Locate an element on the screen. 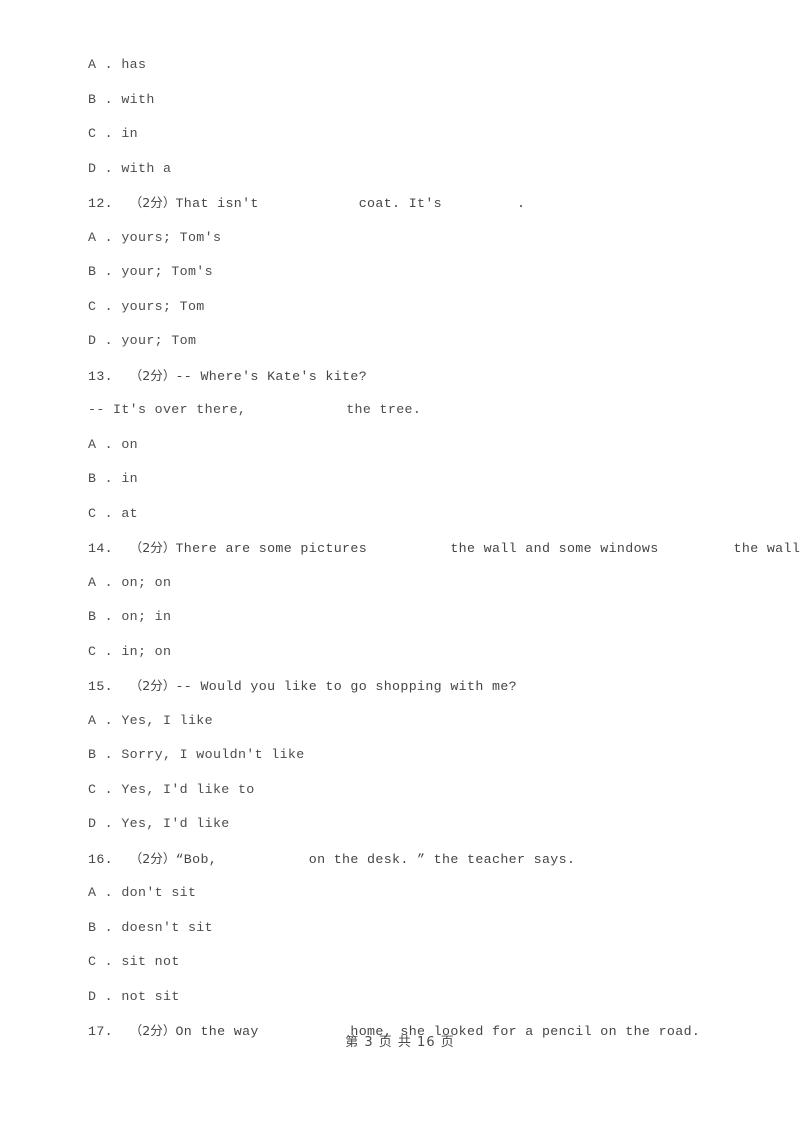 The width and height of the screenshot is (800, 1132). question-continuation: -- It's over there, the tree. is located at coordinates (438, 410).